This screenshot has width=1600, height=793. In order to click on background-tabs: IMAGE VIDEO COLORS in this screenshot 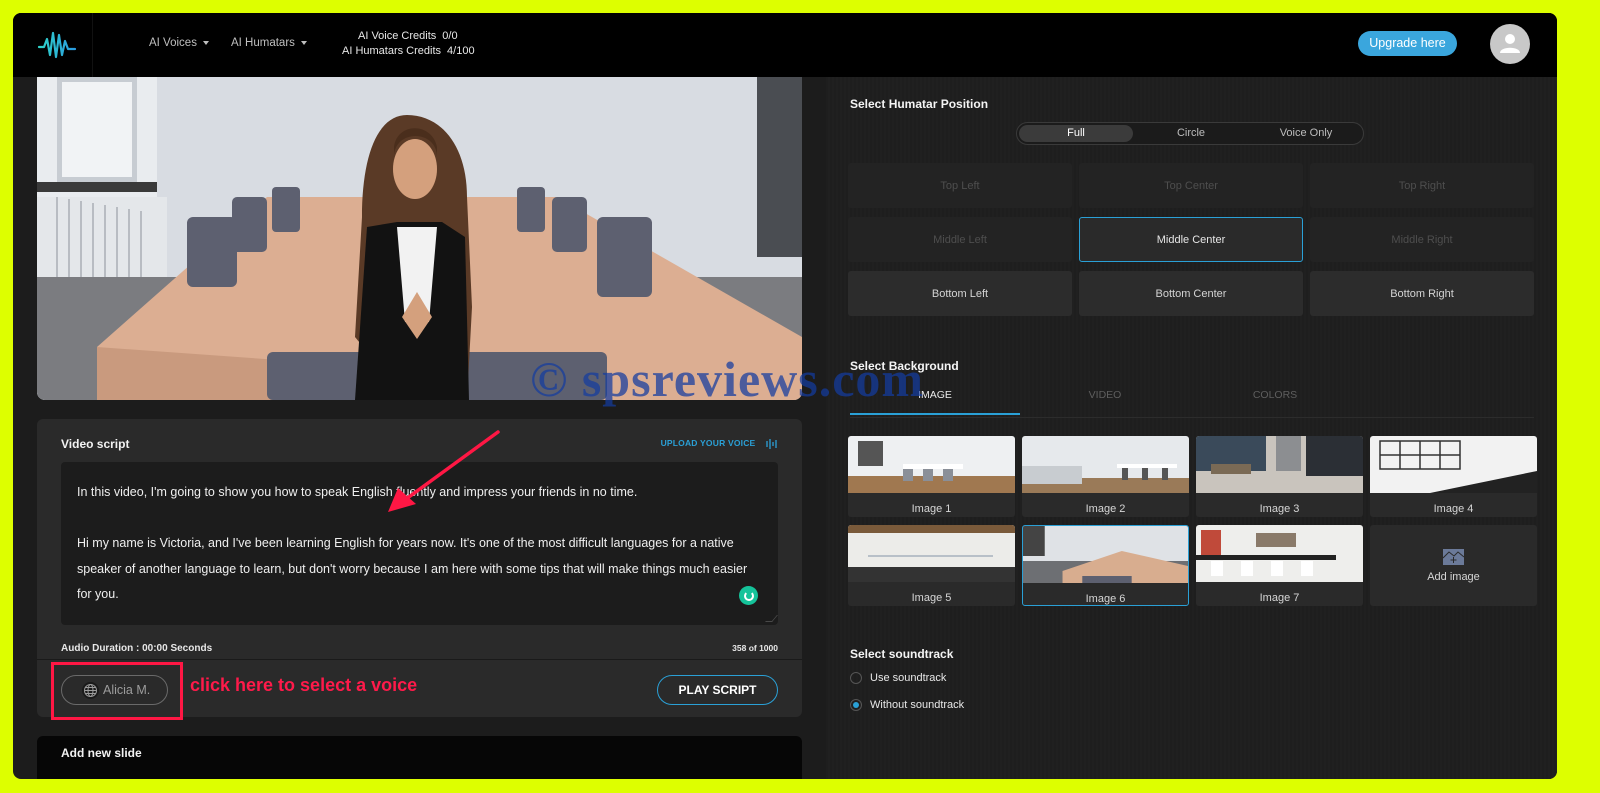, I will do `click(1192, 400)`.